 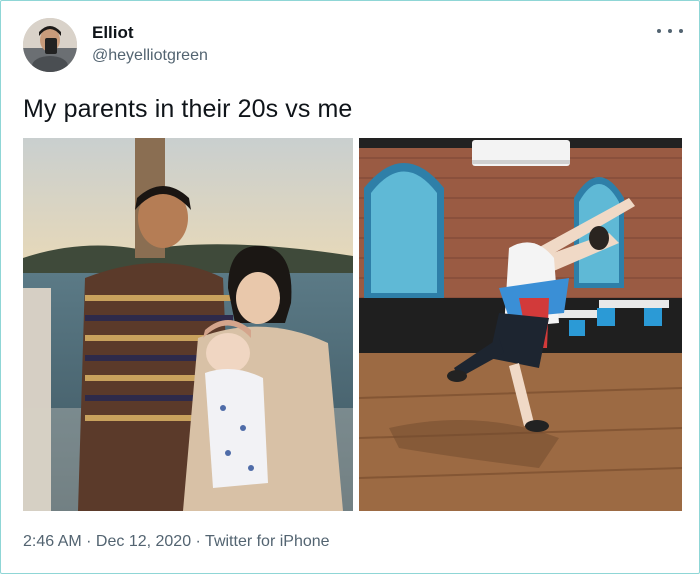 What do you see at coordinates (143, 541) in the screenshot?
I see `tweet-date: Dec 12, 2020` at bounding box center [143, 541].